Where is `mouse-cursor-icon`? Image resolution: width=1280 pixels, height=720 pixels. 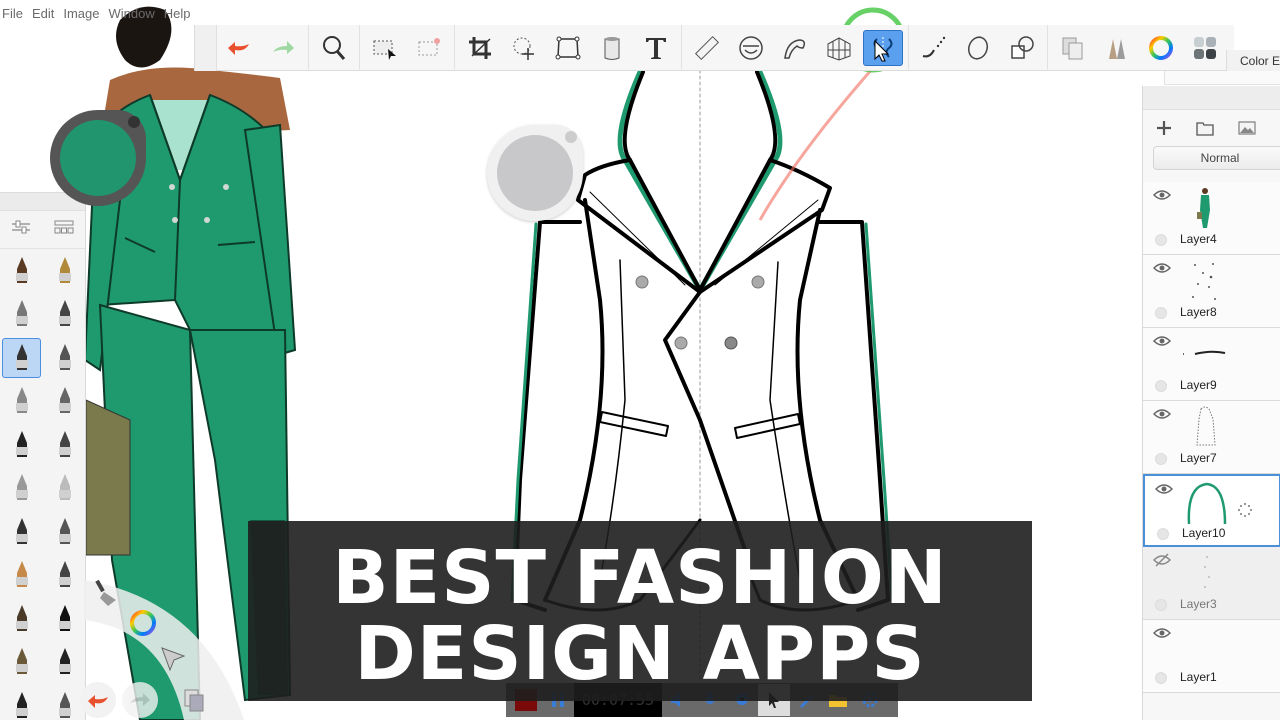
mouse-cursor-icon is located at coordinates (882, 51).